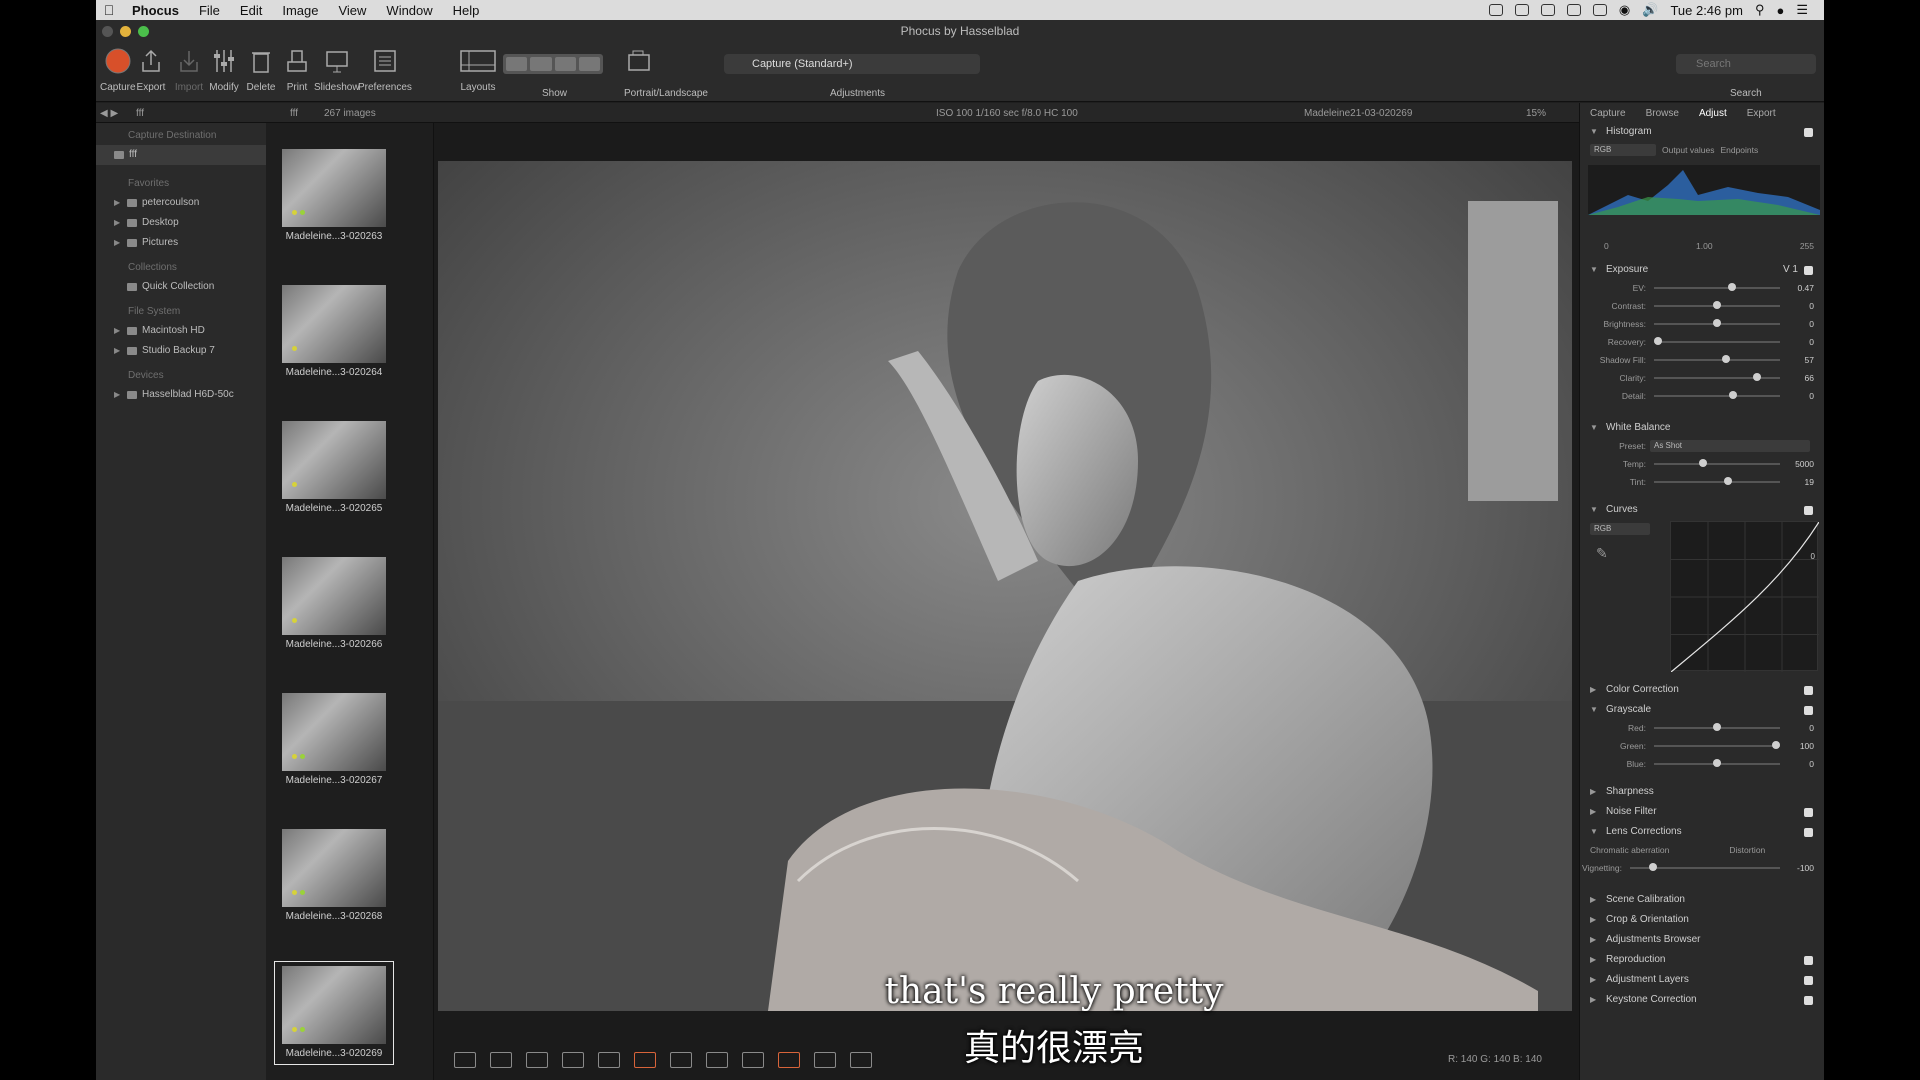 This screenshot has width=1920, height=1080. Describe the element at coordinates (334, 199) in the screenshot. I see `thumbnail: Madeleine...3-020263` at that location.